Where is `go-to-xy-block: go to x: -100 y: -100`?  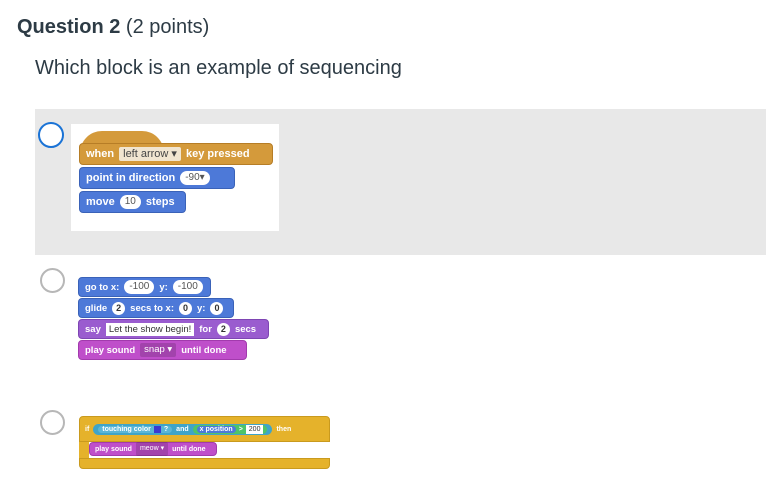
go-to-xy-block: go to x: -100 y: -100 is located at coordinates (144, 287).